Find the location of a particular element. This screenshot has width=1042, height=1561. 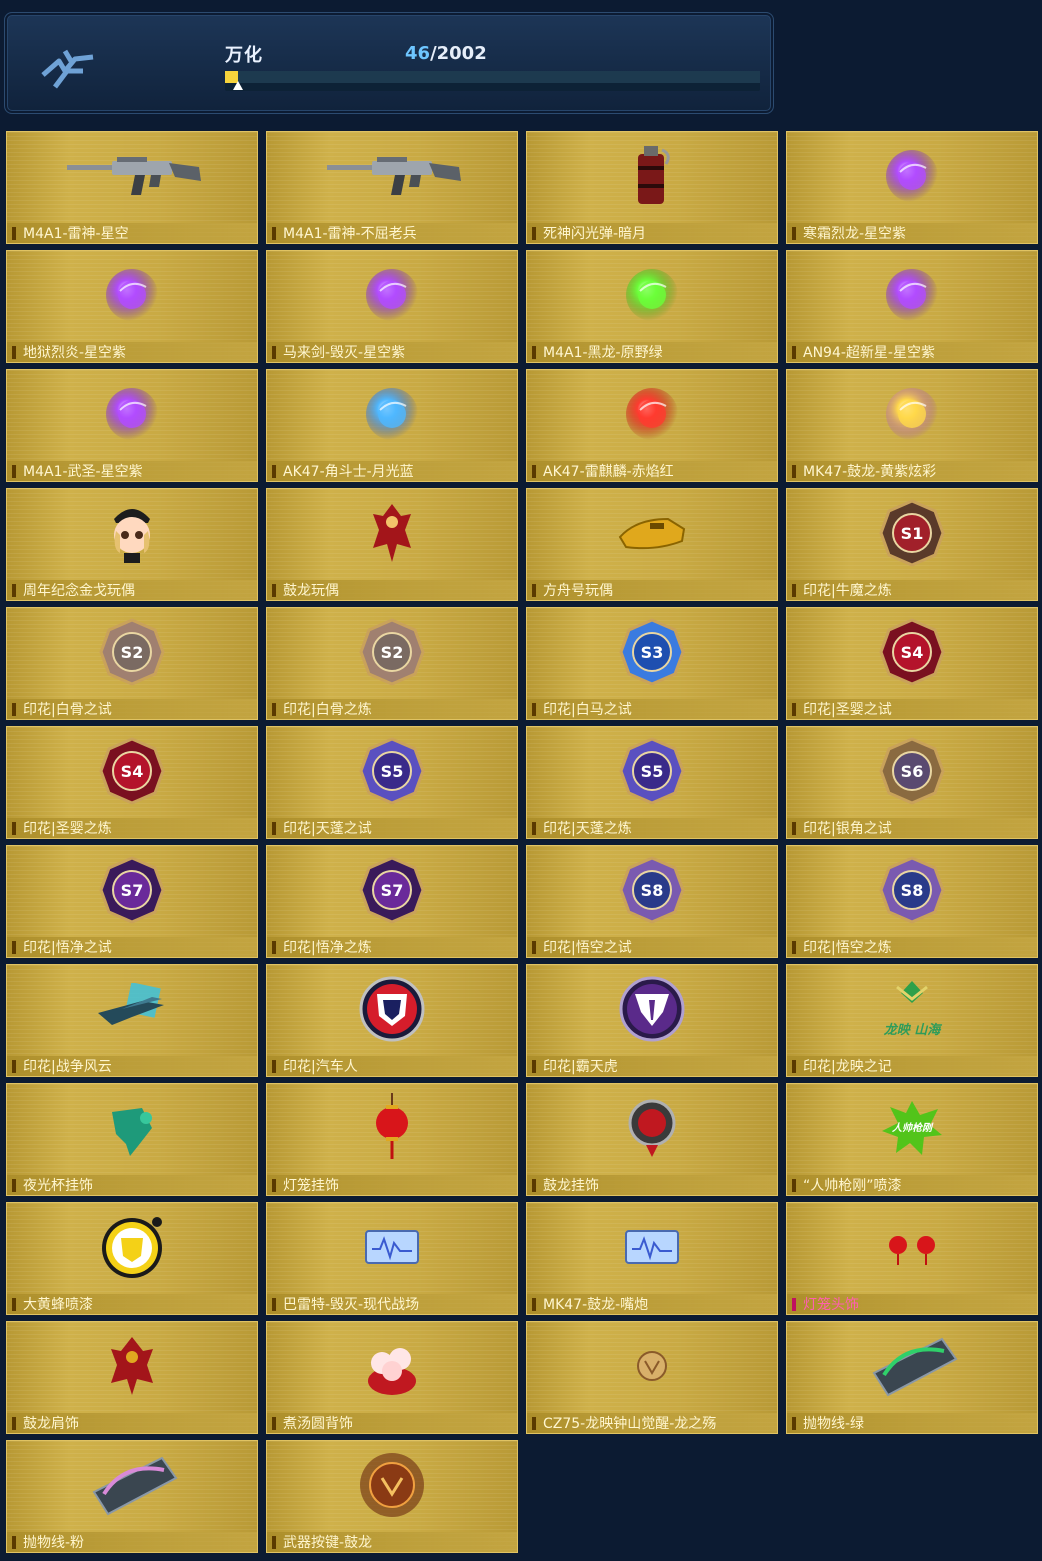

collection-item-tile: 死神闪光弹-暗月 is located at coordinates (652, 187).